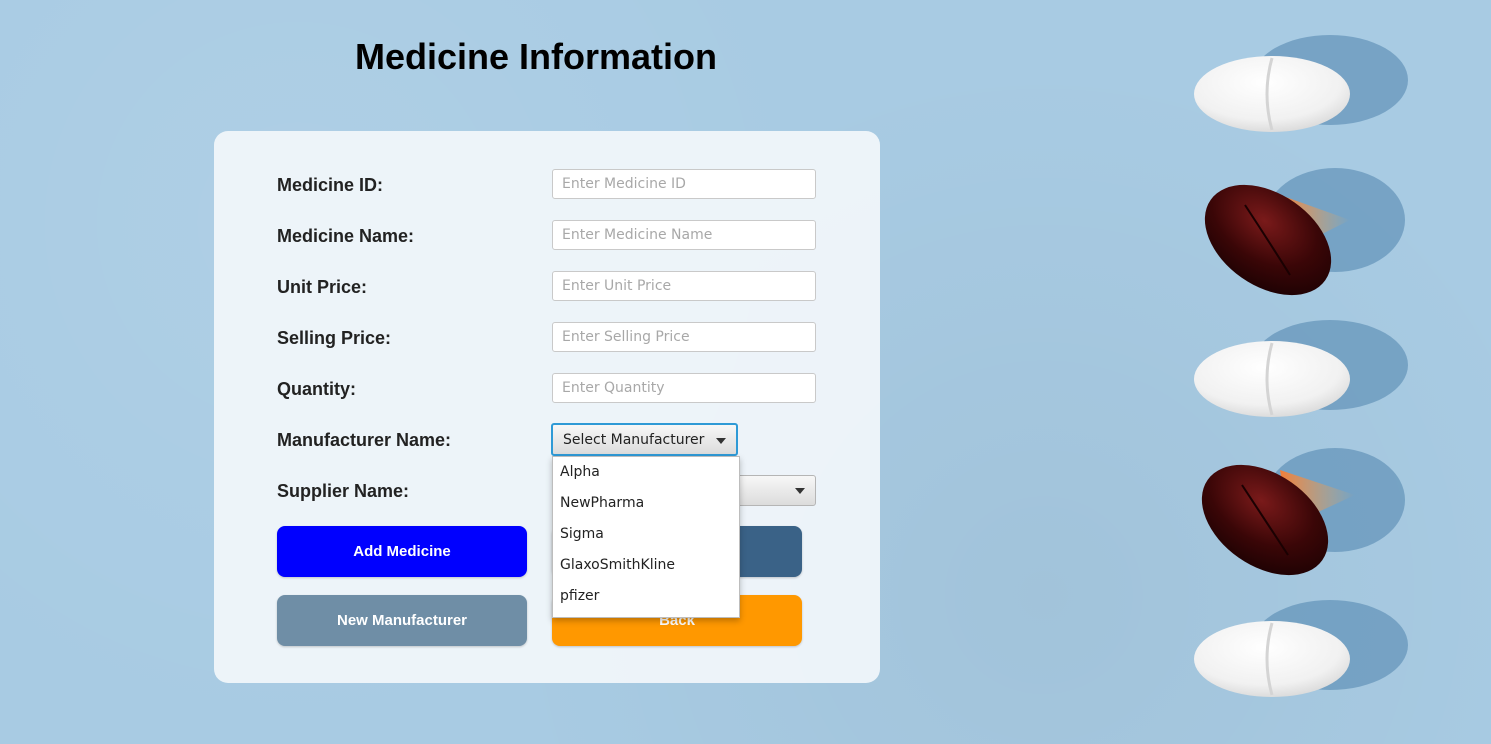  I want to click on medicine-id-input, so click(684, 184).